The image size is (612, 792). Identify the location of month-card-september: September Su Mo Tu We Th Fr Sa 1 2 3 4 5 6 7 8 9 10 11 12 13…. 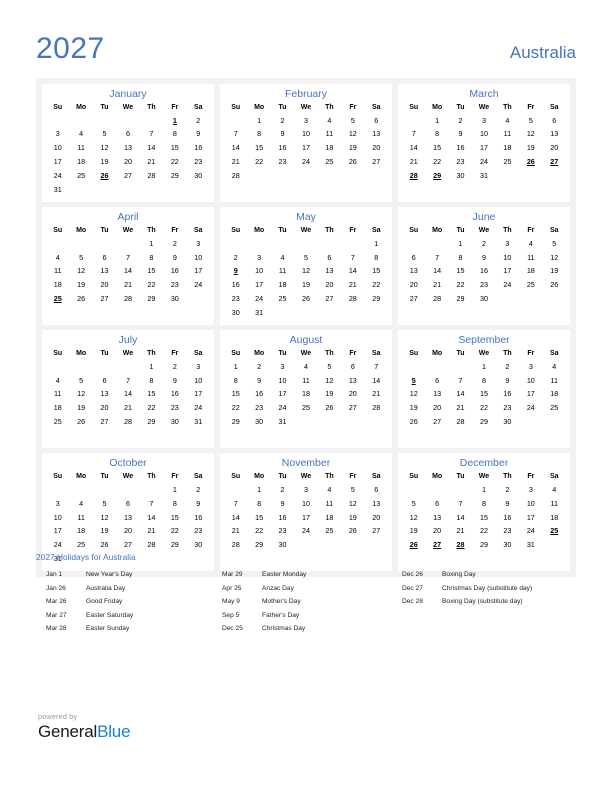
(484, 389).